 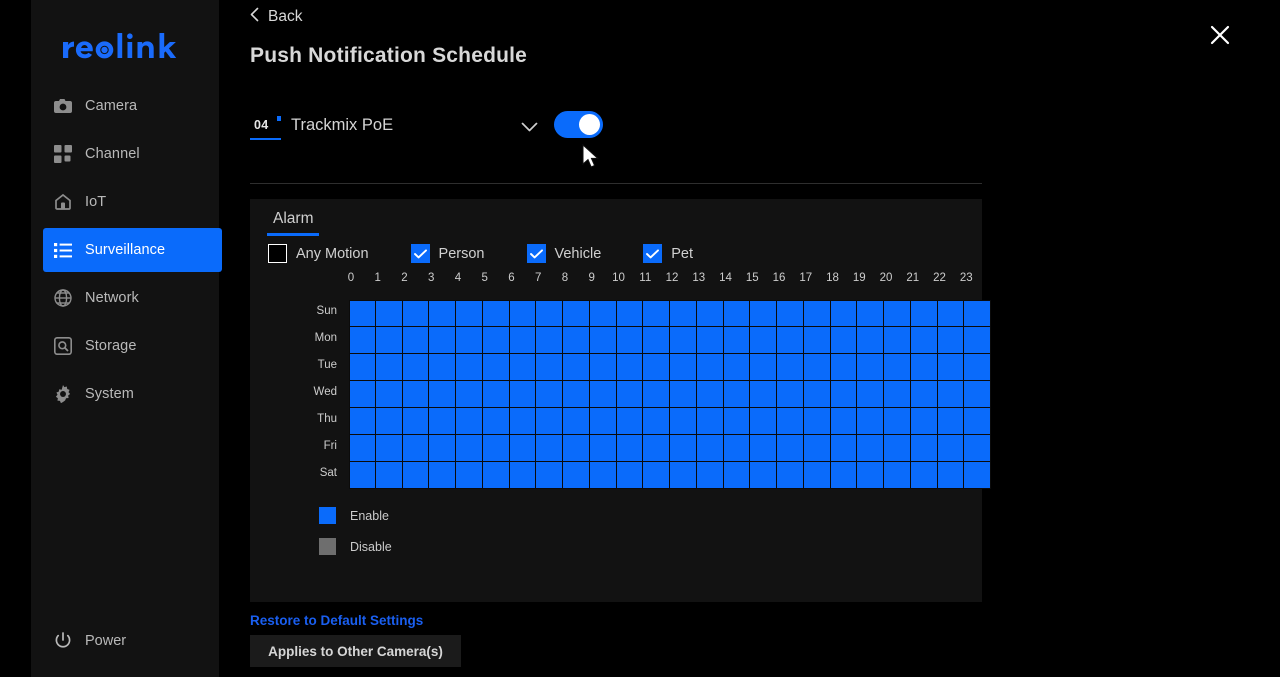 I want to click on sidebar-item-system: System, so click(x=132, y=394).